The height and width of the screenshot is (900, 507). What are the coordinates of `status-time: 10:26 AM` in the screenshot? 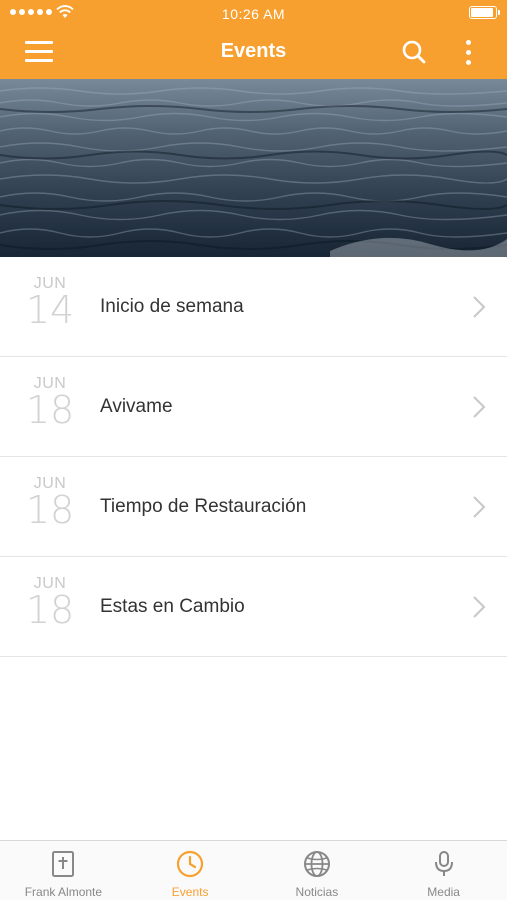 It's located at (253, 14).